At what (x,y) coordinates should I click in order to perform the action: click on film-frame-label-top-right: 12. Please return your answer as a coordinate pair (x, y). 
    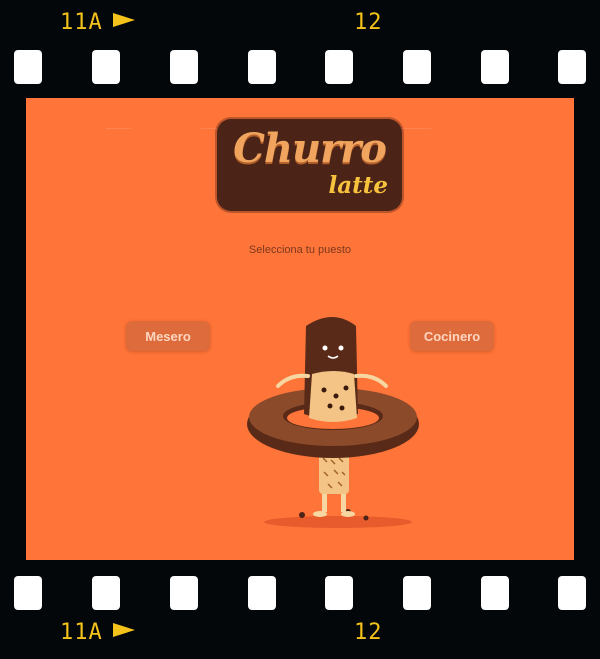
    Looking at the image, I should click on (368, 22).